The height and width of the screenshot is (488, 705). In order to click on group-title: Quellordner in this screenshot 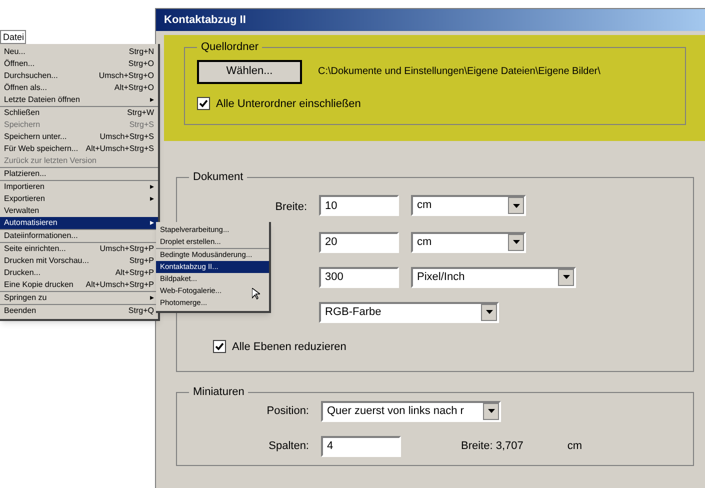, I will do `click(230, 47)`.